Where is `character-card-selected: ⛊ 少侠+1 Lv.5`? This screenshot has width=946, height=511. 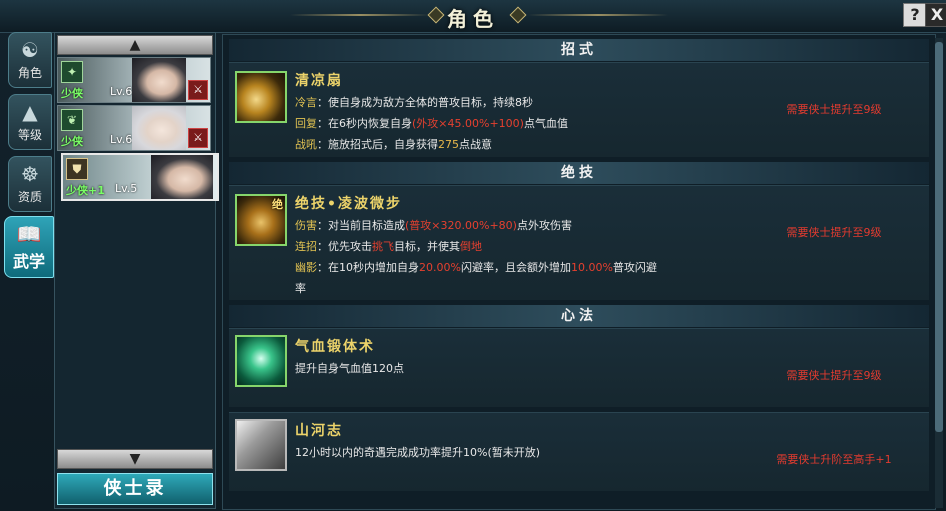 character-card-selected: ⛊ 少侠+1 Lv.5 is located at coordinates (140, 177).